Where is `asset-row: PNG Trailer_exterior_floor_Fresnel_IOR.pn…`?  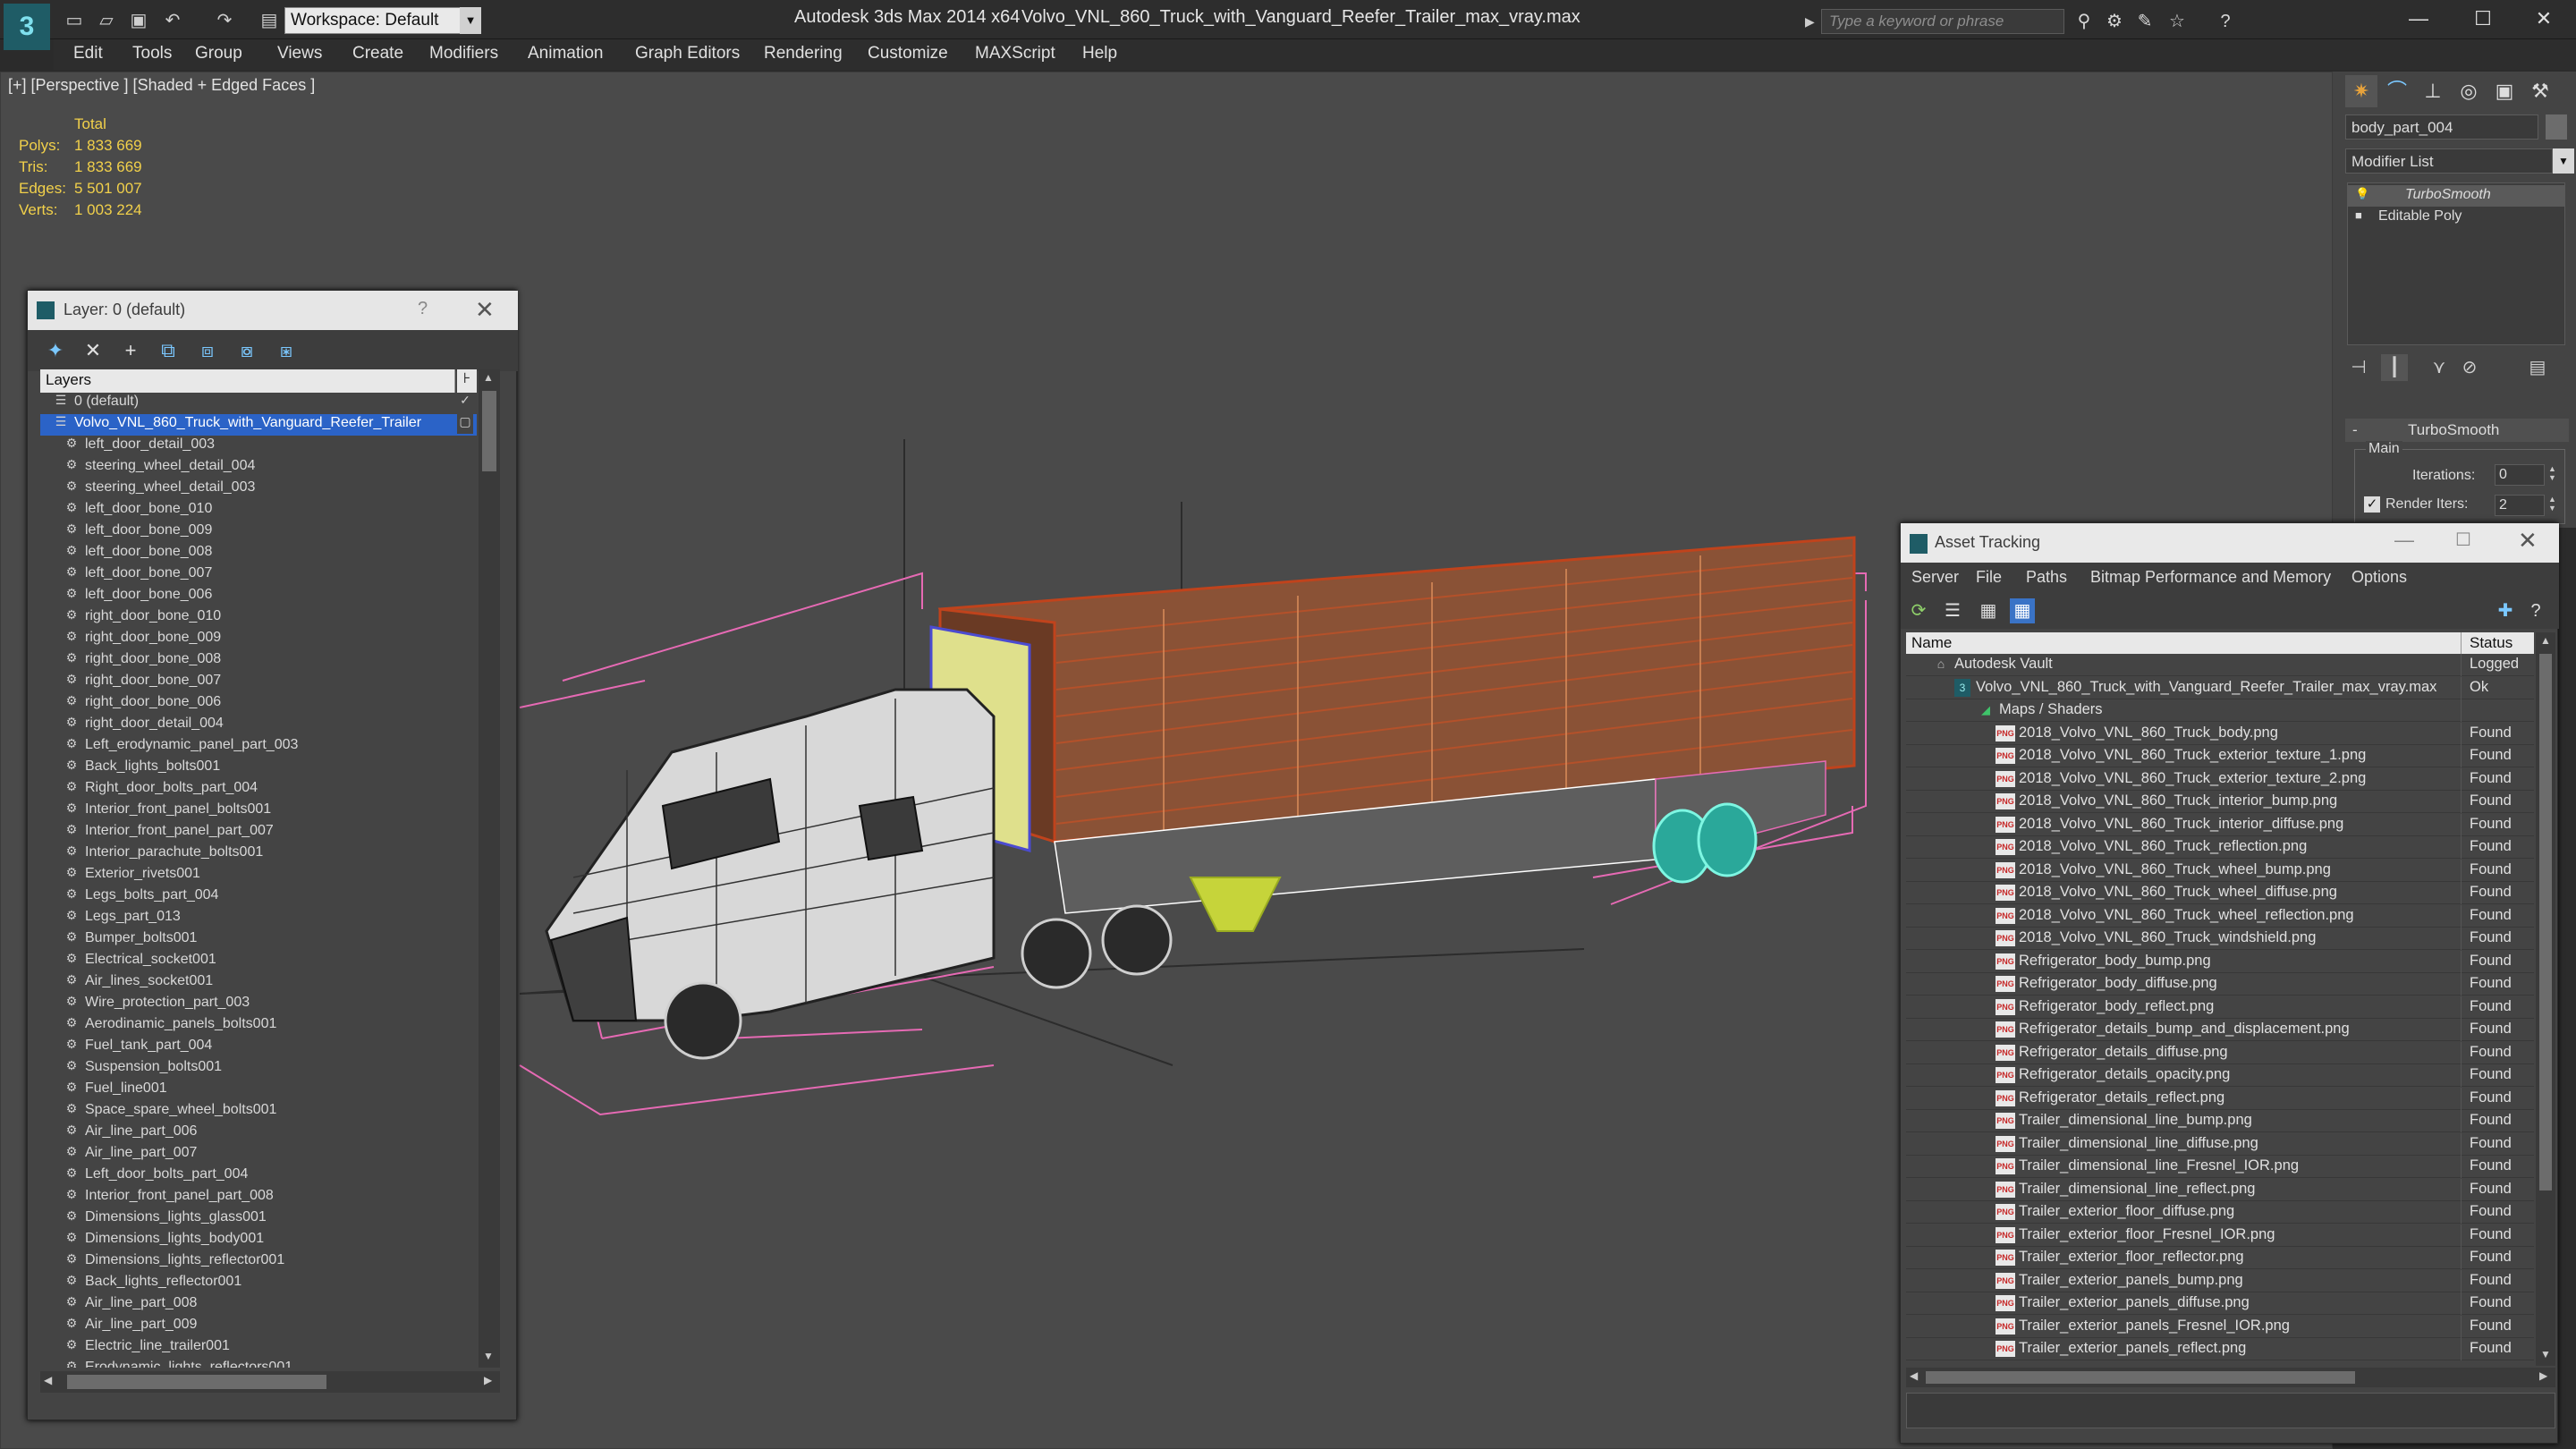 asset-row: PNG Trailer_exterior_floor_Fresnel_IOR.pn… is located at coordinates (2220, 1235).